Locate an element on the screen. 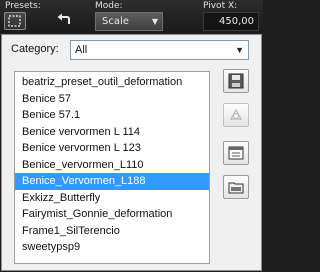 The image size is (320, 272). list-item: Benice_Vervormen_L188 is located at coordinates (112, 181).